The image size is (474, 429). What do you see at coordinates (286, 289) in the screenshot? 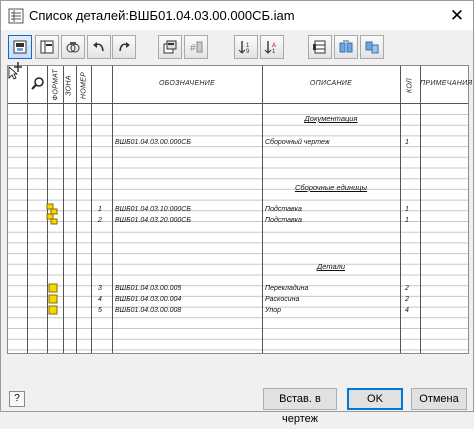
I see `row-description: Перекладина` at bounding box center [286, 289].